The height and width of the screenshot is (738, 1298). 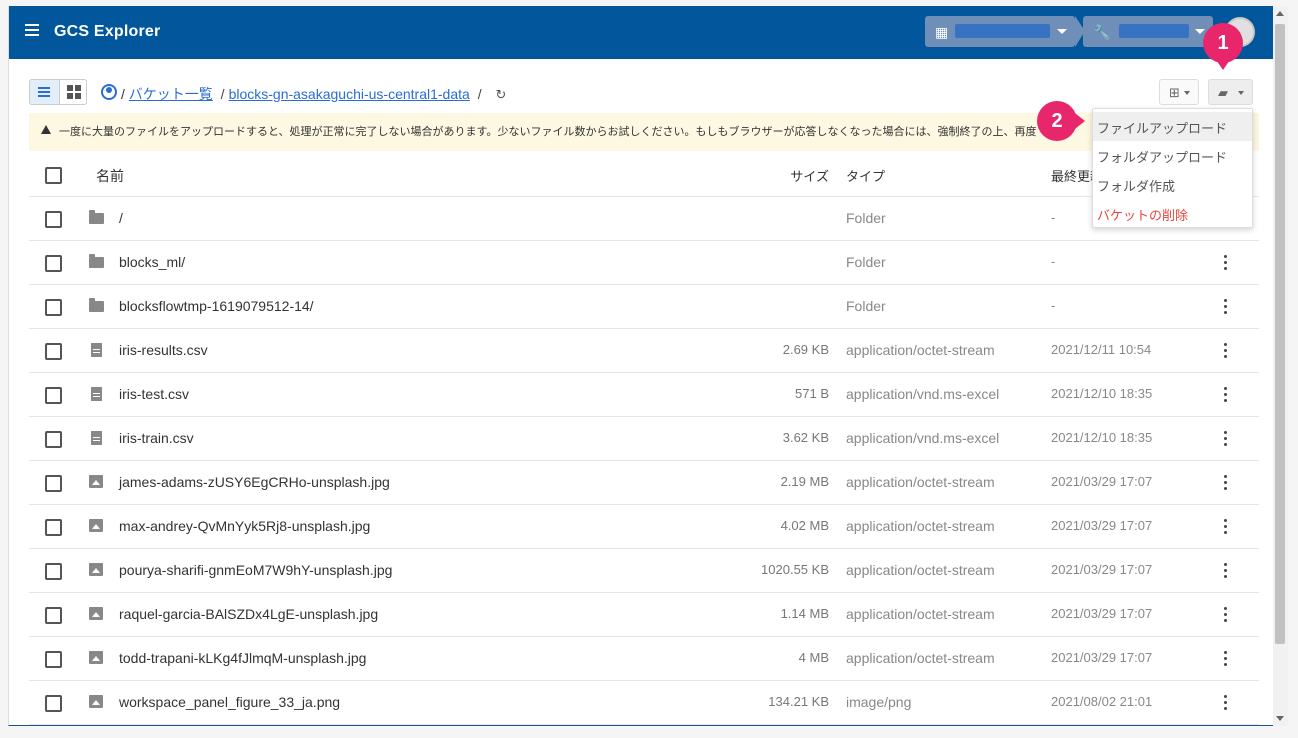 I want to click on file-modified: 2021/12/10 18:35, so click(x=1102, y=393).